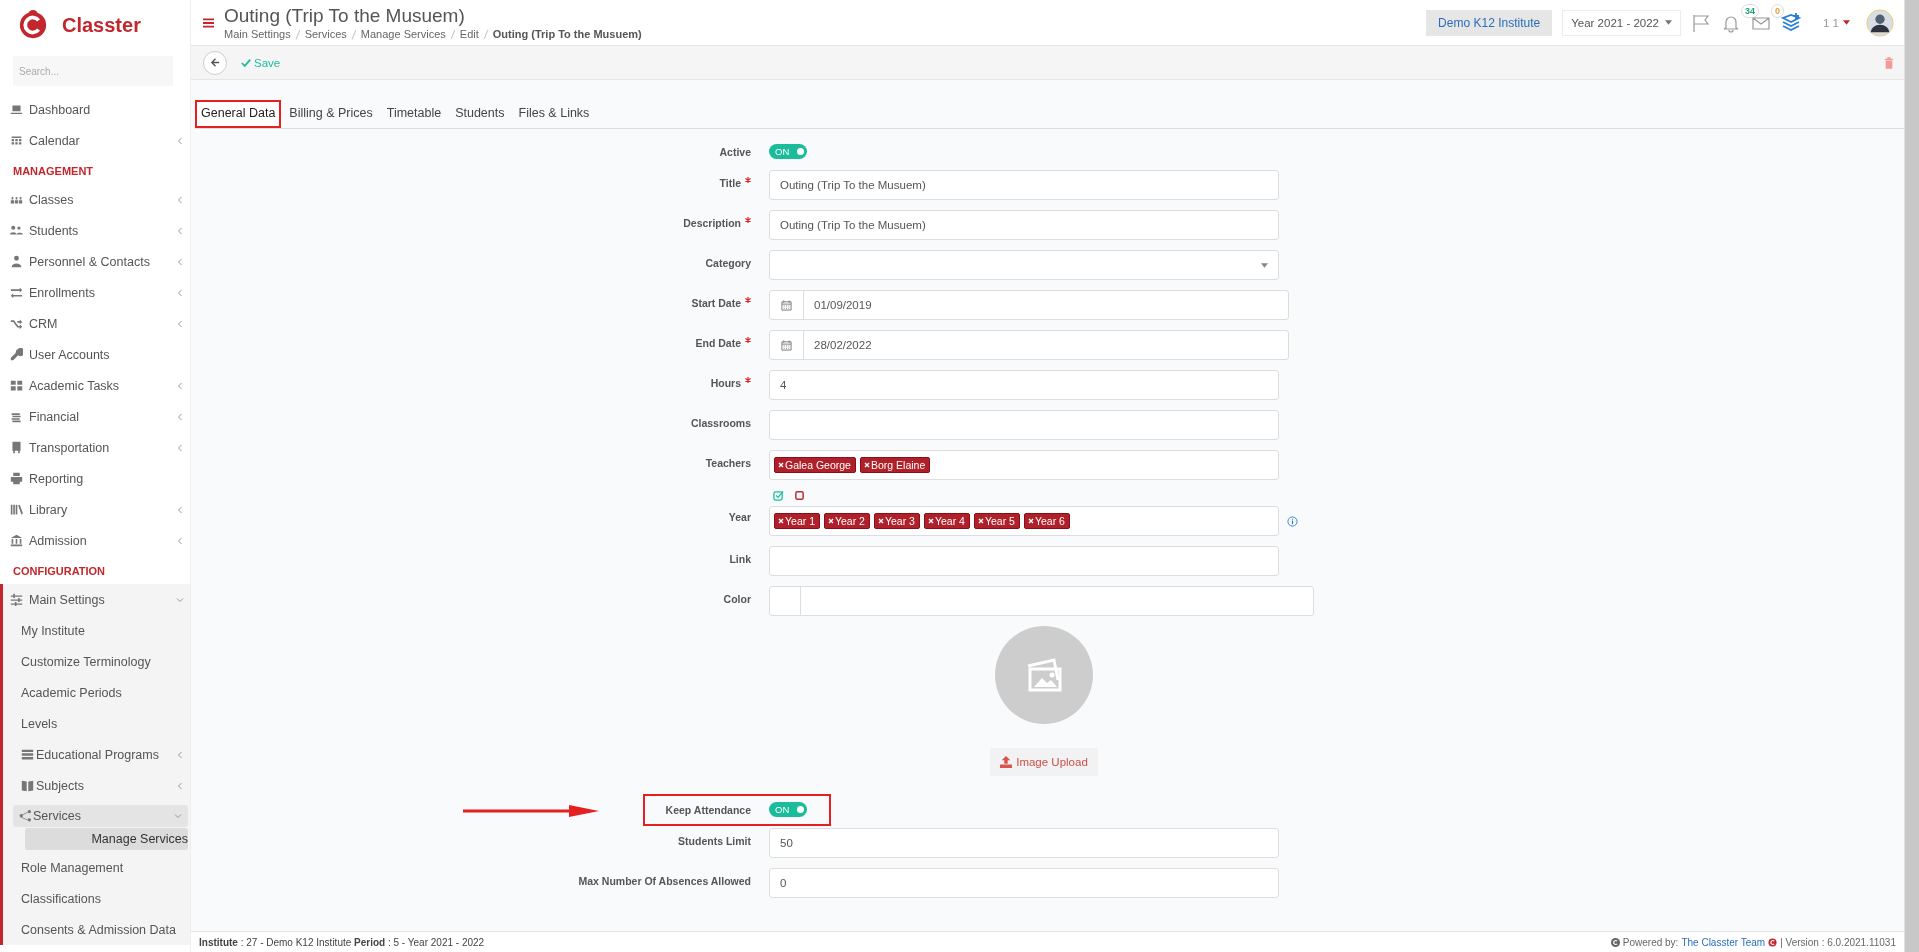  I want to click on checkbox-checked-icon, so click(778, 495).